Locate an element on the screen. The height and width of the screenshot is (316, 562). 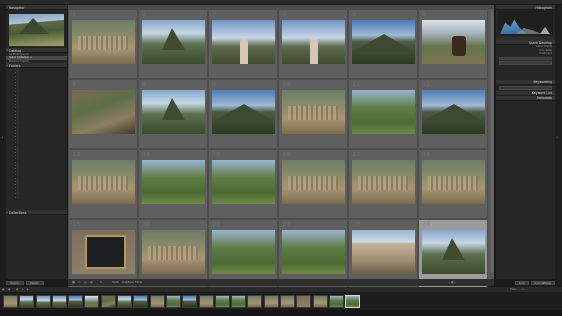
collections-header: ▸ Collections is located at coordinates (36, 213).